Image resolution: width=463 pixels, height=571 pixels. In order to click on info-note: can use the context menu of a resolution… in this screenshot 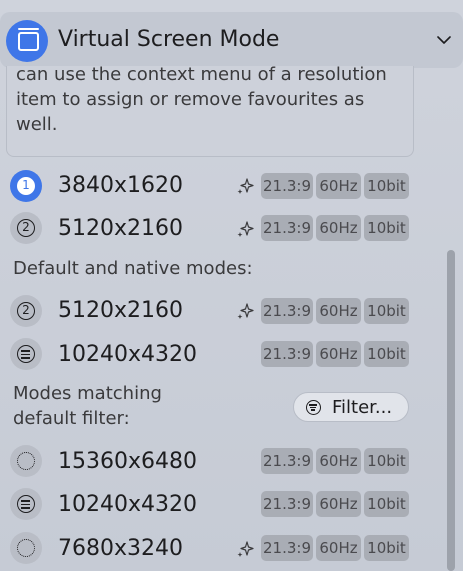, I will do `click(210, 111)`.